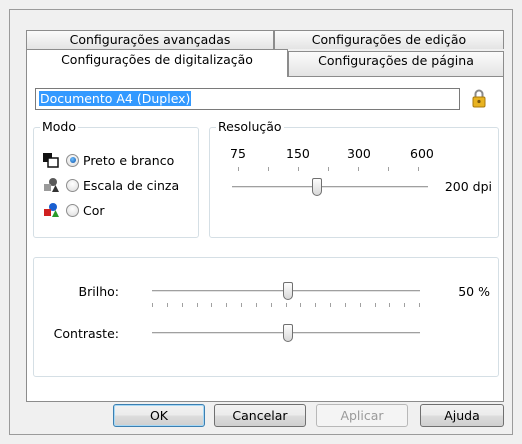  Describe the element at coordinates (288, 291) in the screenshot. I see `brightness-slider-thumb` at that location.